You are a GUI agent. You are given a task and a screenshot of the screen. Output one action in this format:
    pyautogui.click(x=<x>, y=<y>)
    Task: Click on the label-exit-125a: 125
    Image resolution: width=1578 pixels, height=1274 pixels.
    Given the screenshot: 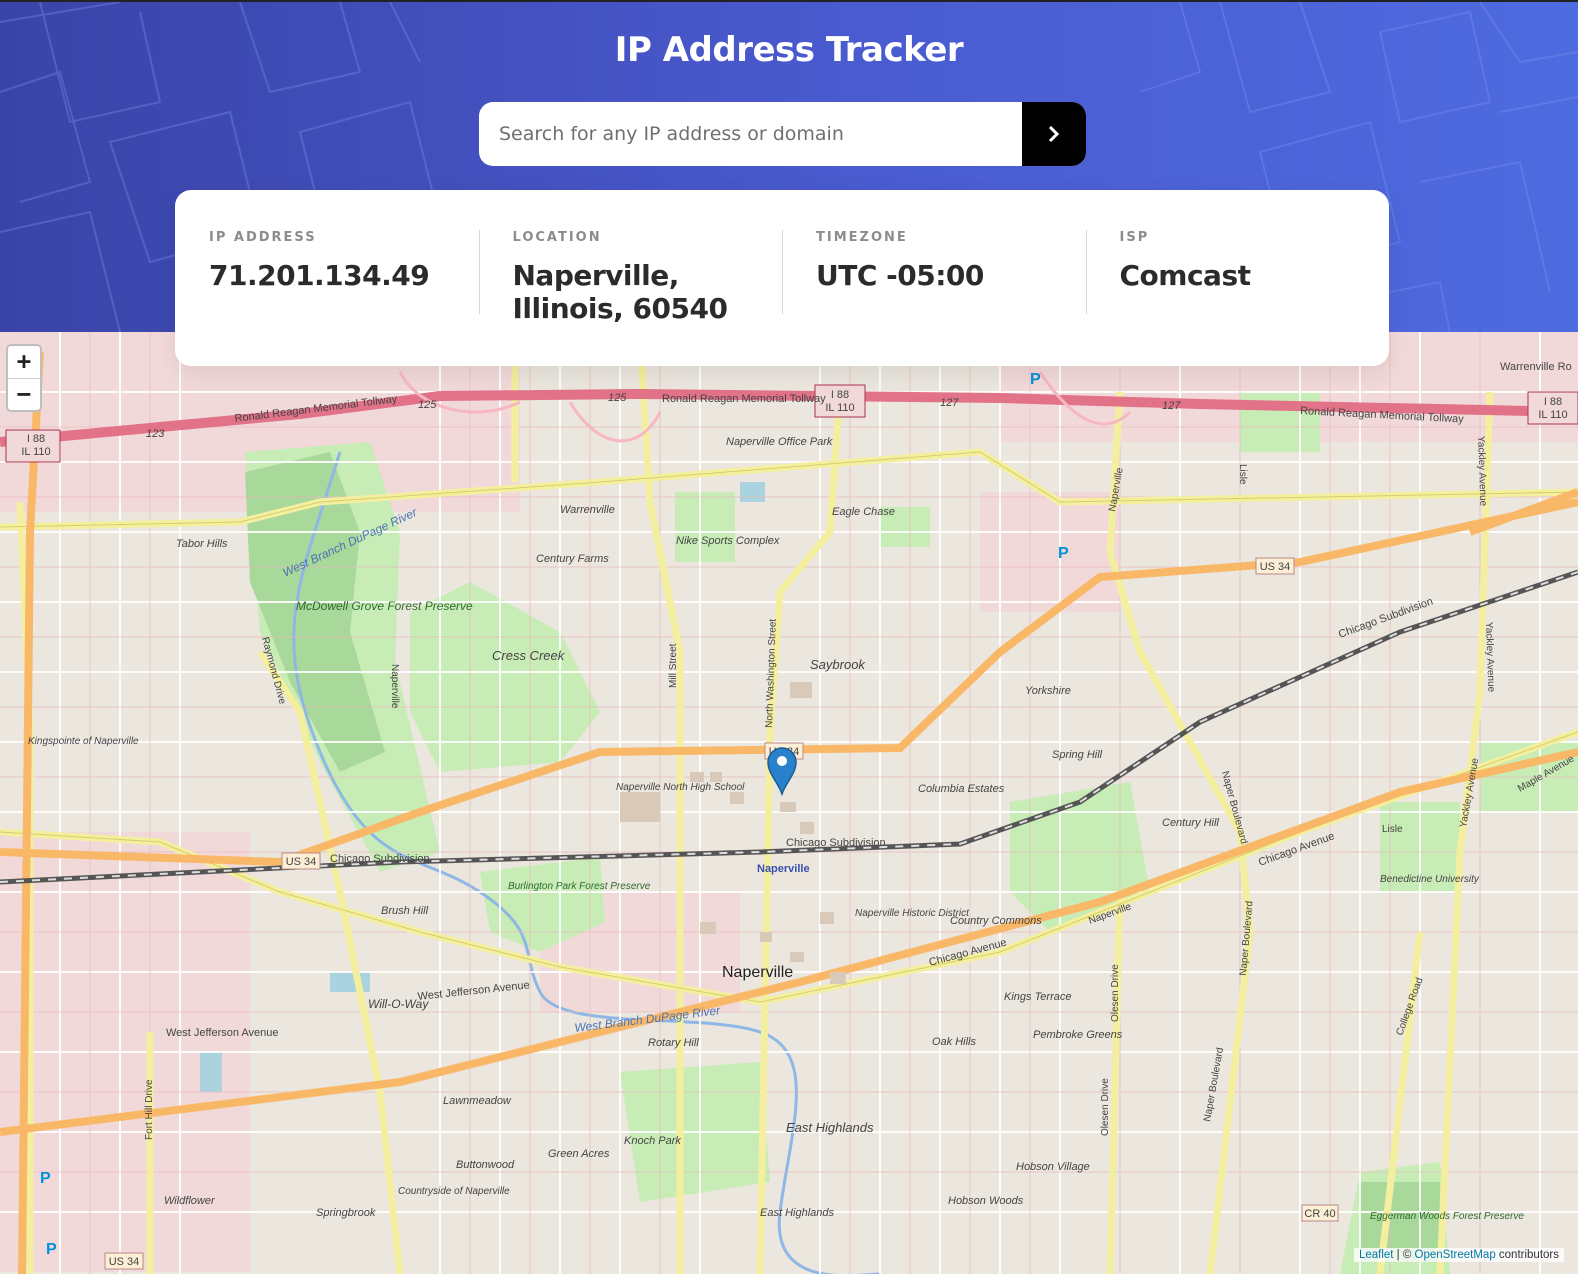 What is the action you would take?
    pyautogui.click(x=427, y=405)
    